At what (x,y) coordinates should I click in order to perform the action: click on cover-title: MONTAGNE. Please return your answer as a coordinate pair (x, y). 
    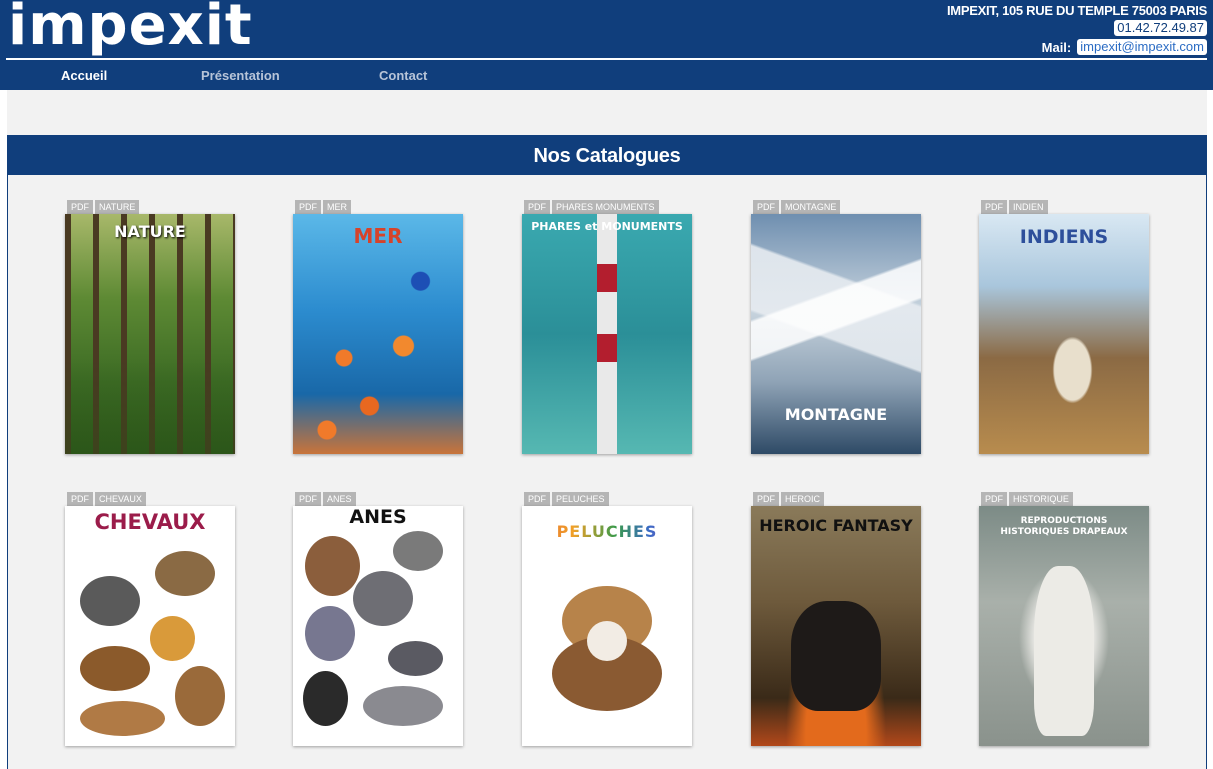
    Looking at the image, I should click on (836, 414).